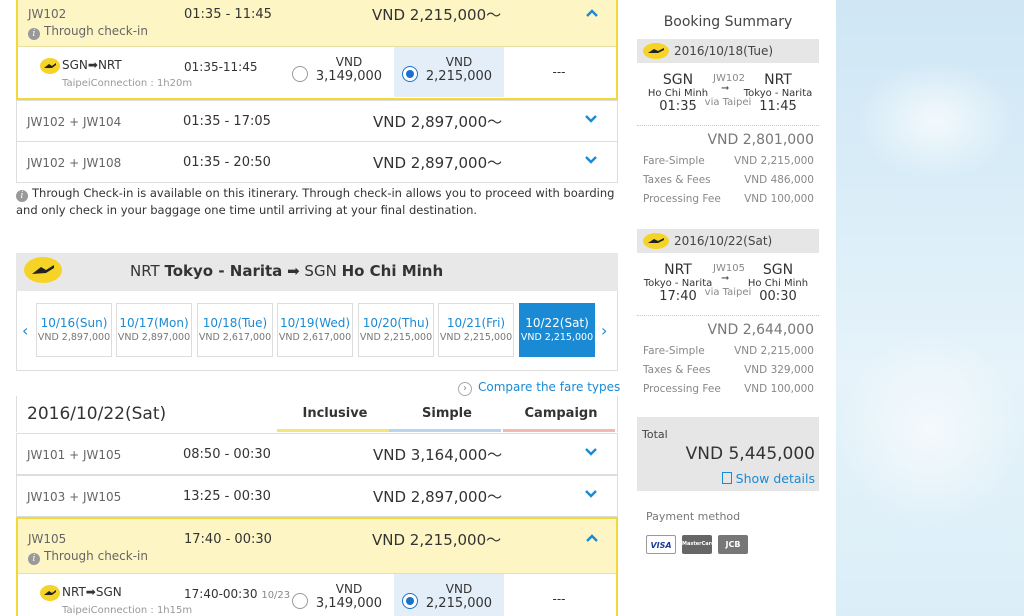 The image size is (1024, 616). Describe the element at coordinates (227, 496) in the screenshot. I see `flight-time: 13:25 - 00:30` at that location.